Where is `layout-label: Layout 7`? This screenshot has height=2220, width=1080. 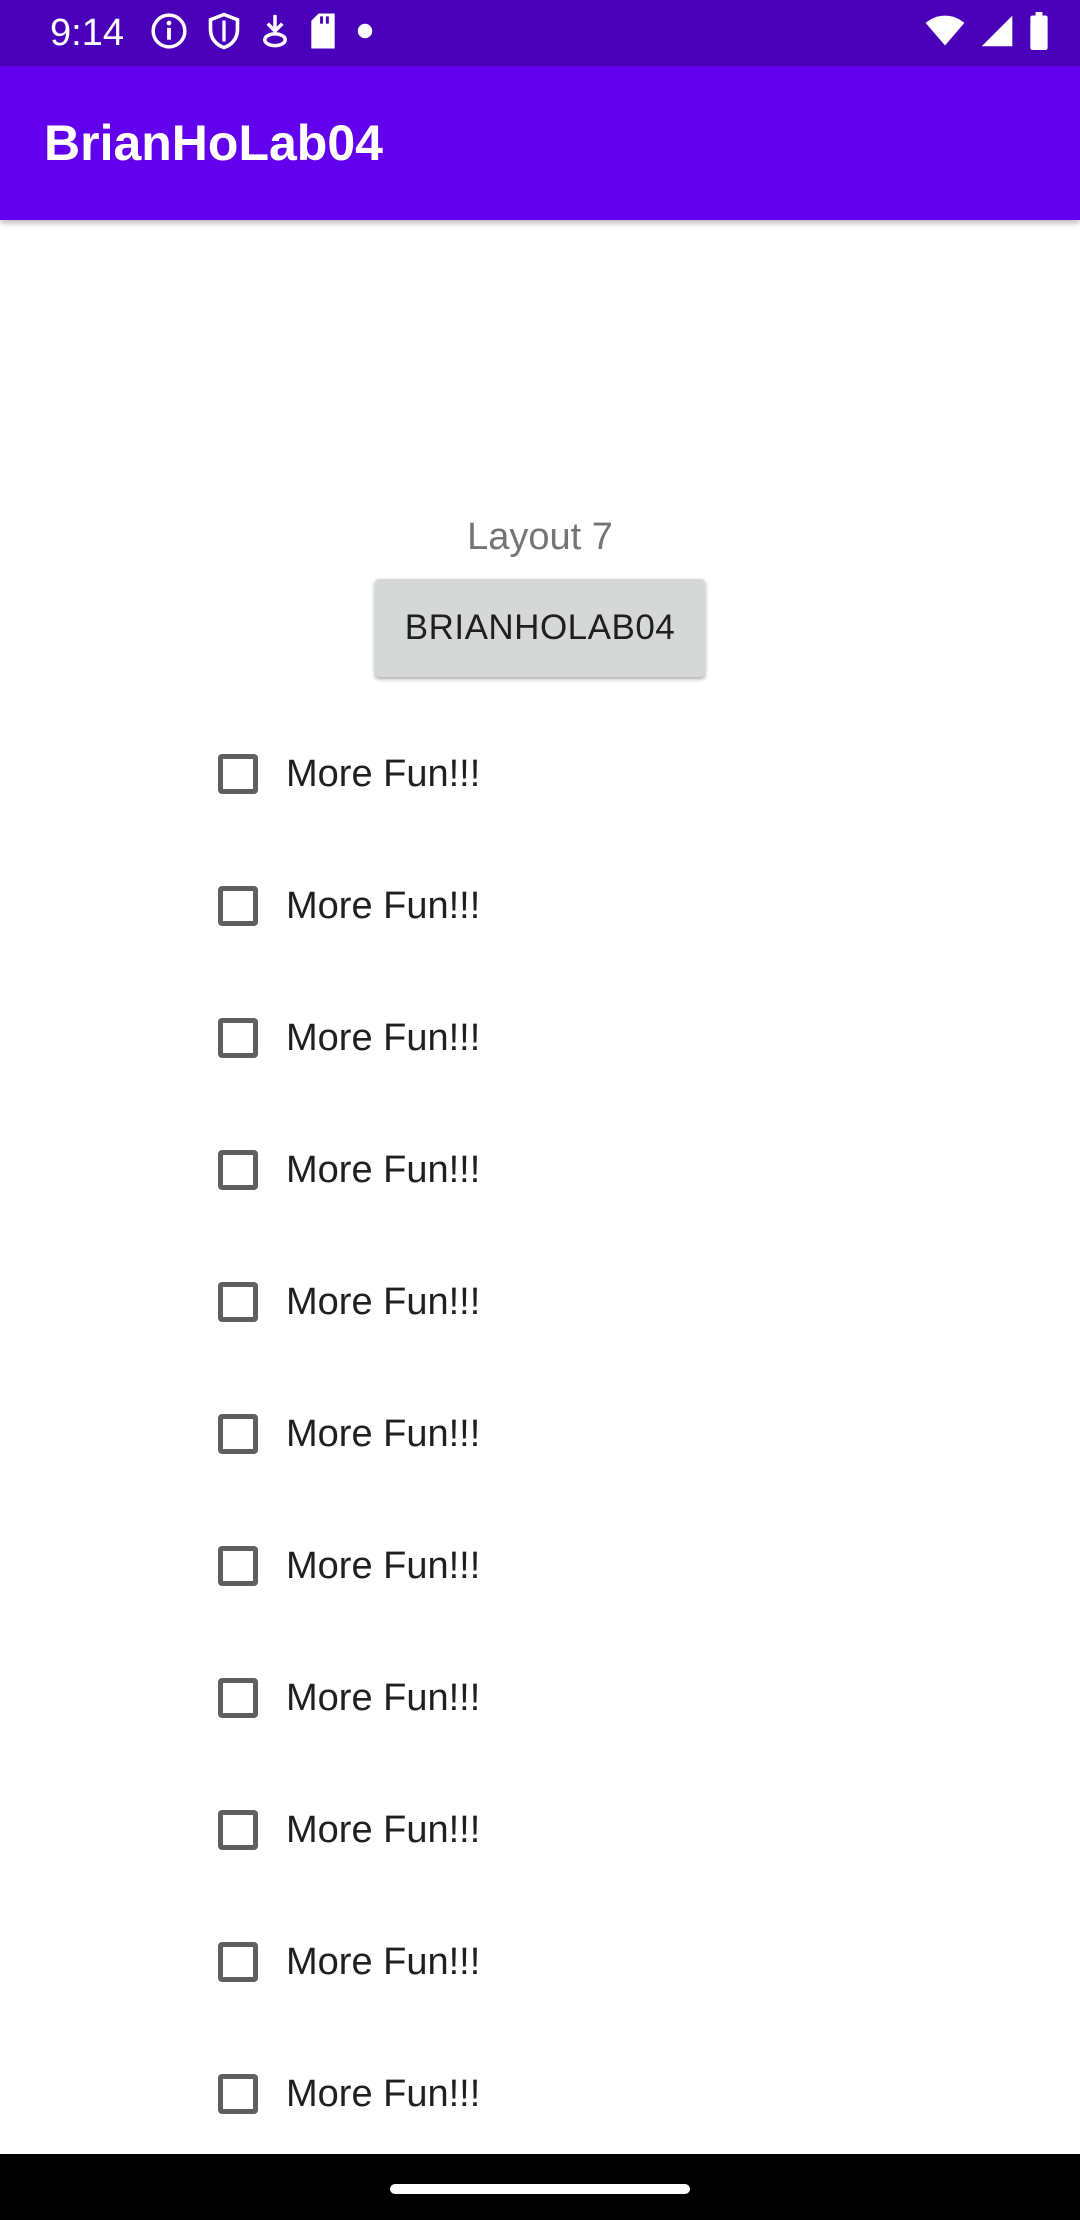
layout-label: Layout 7 is located at coordinates (540, 537).